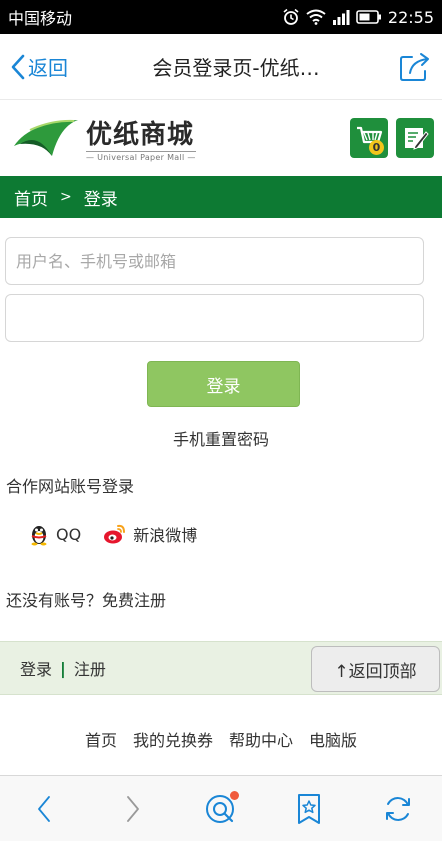 Image resolution: width=442 pixels, height=841 pixels. I want to click on qq-label: QQ, so click(69, 534).